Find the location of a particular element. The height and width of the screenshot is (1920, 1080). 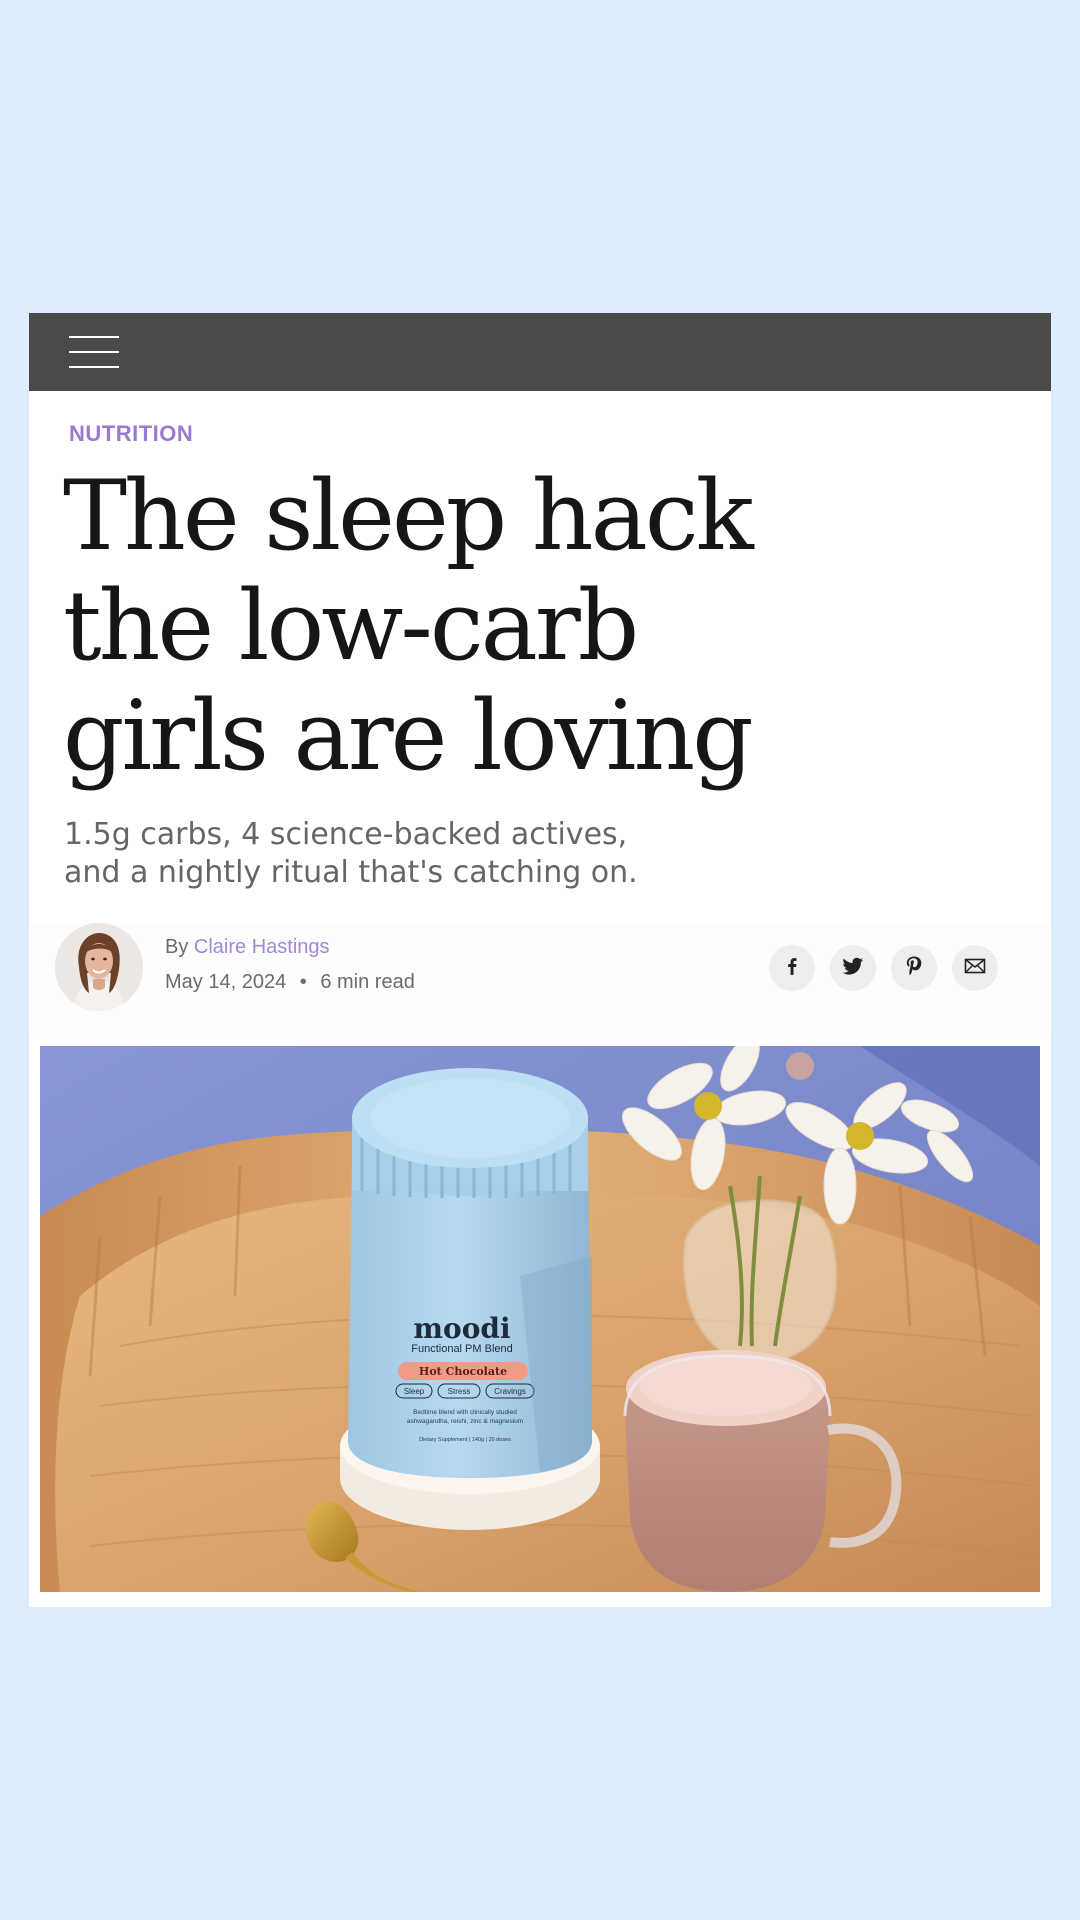

hamburger-menu-icon is located at coordinates (94, 352).